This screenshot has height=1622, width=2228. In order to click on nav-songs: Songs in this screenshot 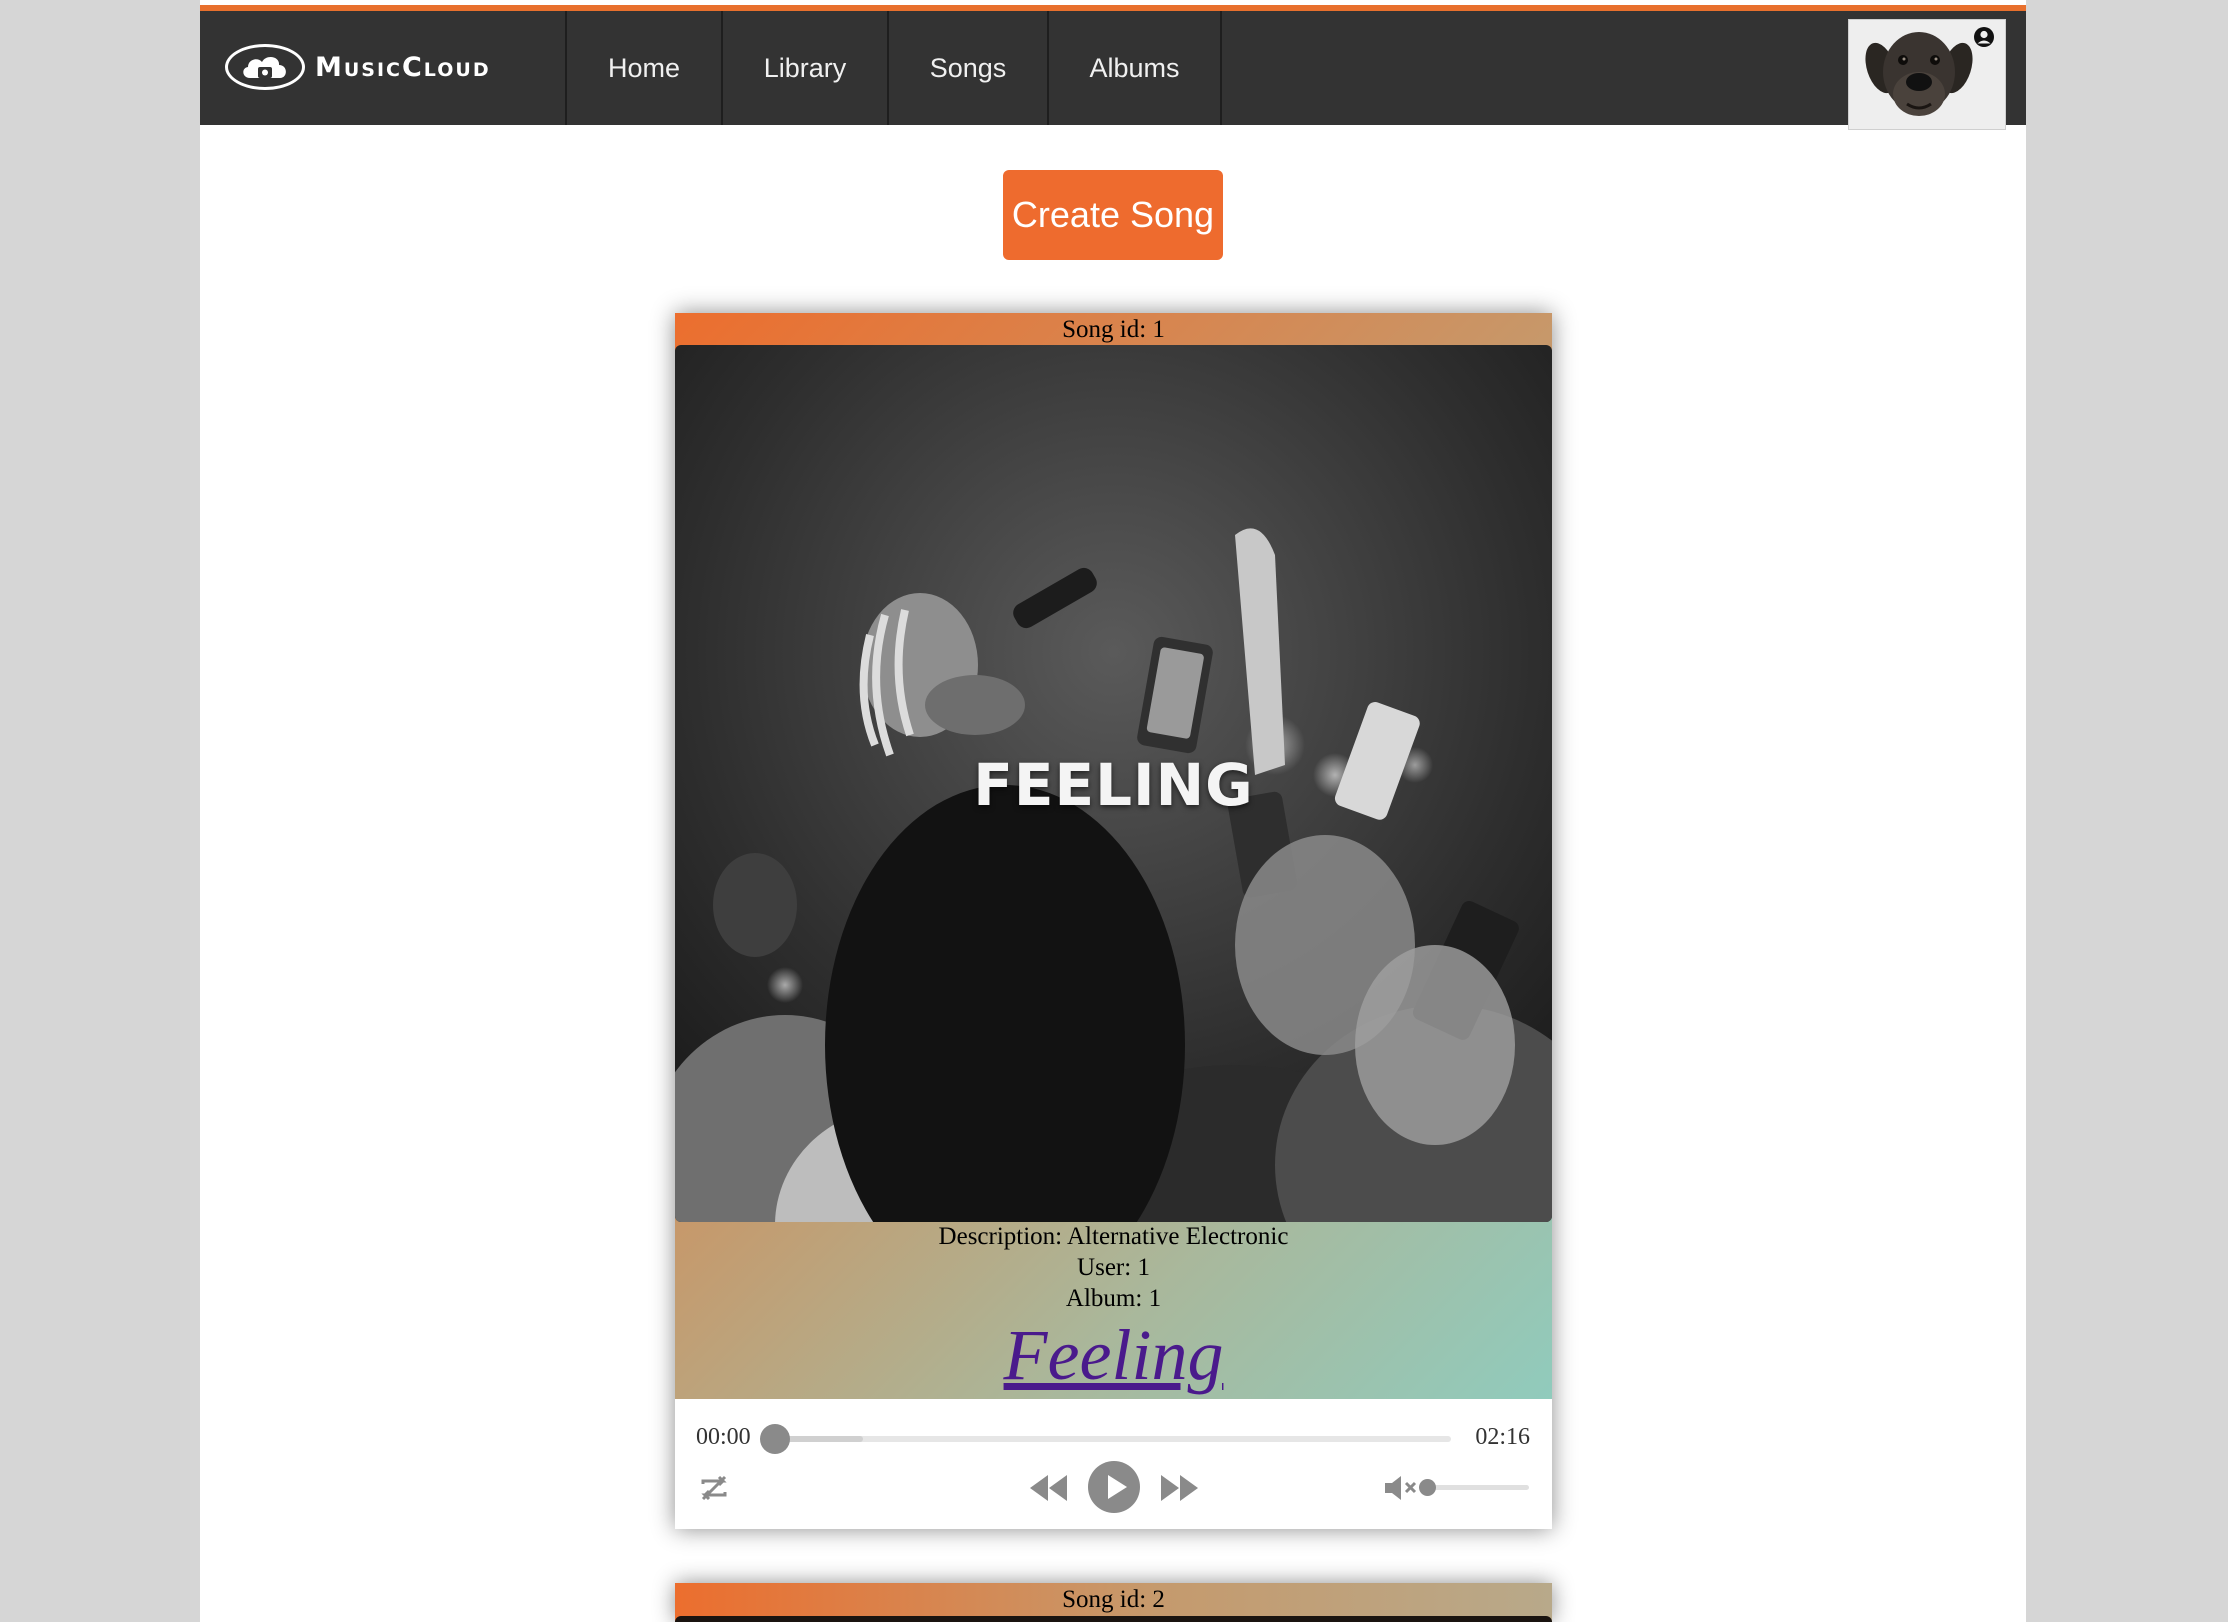, I will do `click(969, 68)`.